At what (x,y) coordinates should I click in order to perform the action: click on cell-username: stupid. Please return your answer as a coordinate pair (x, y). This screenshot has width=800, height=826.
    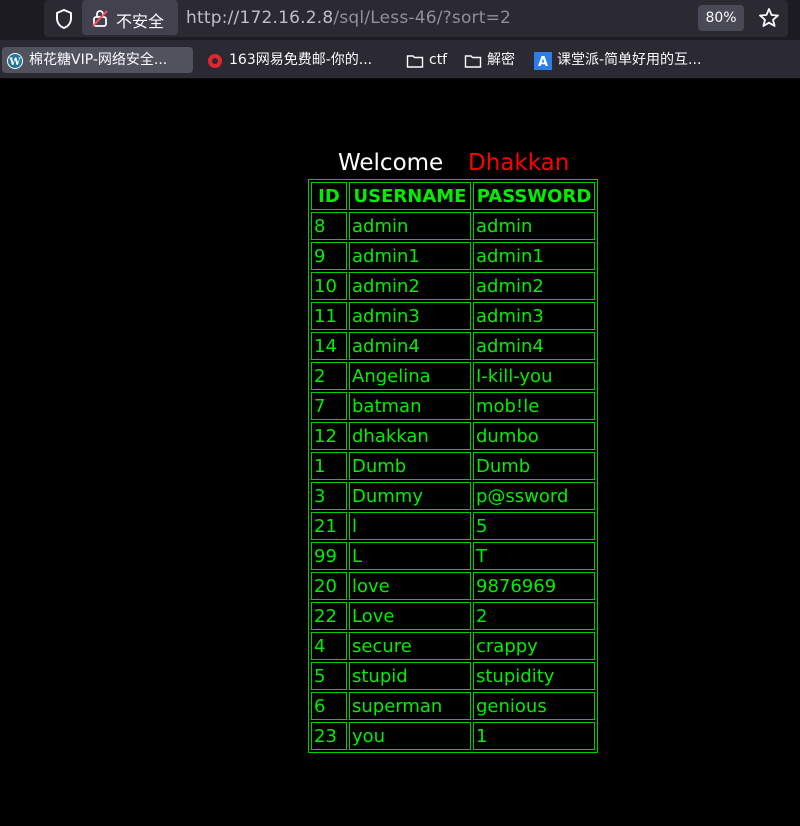
    Looking at the image, I should click on (410, 676).